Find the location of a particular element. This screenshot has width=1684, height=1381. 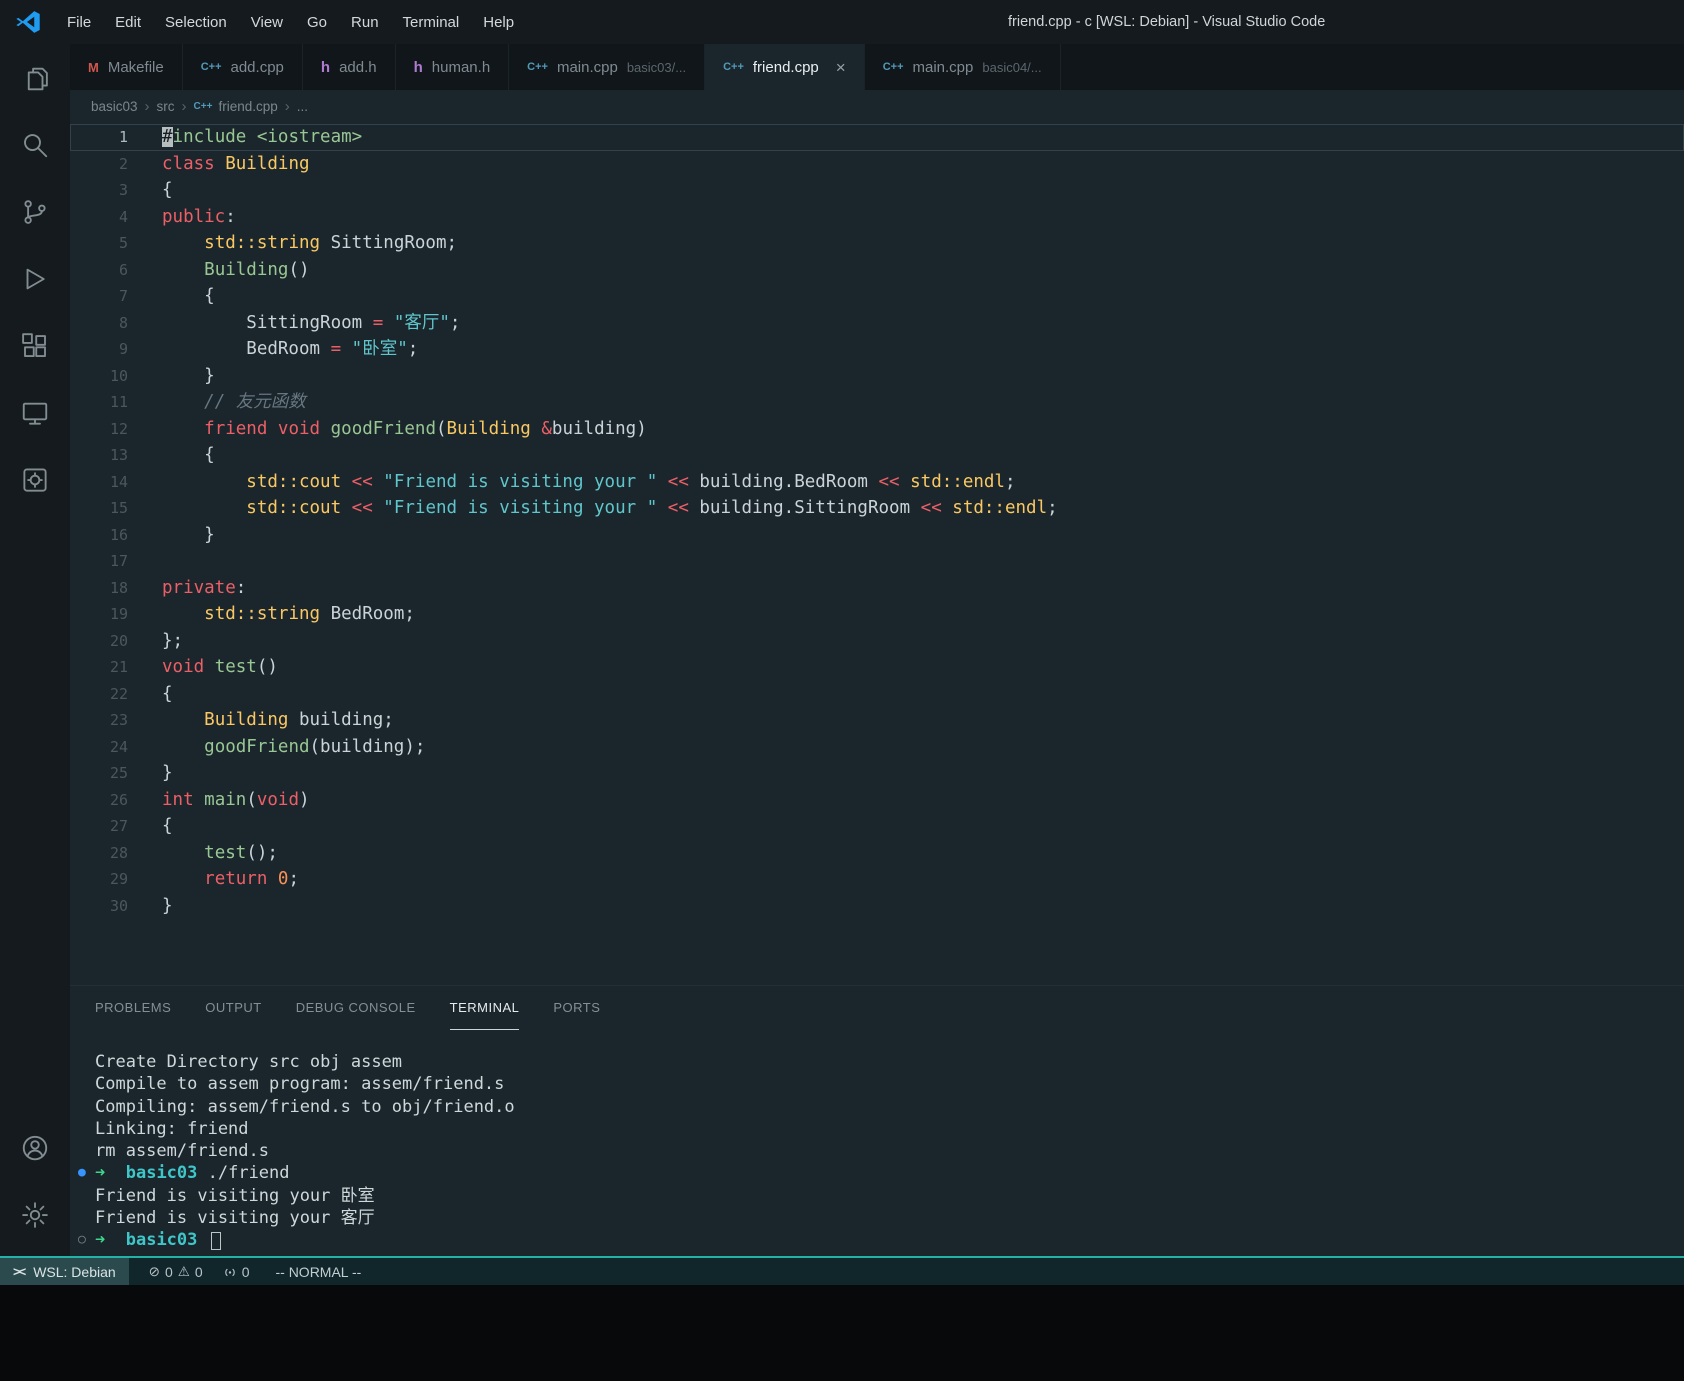

line-number: 29 is located at coordinates (99, 879).